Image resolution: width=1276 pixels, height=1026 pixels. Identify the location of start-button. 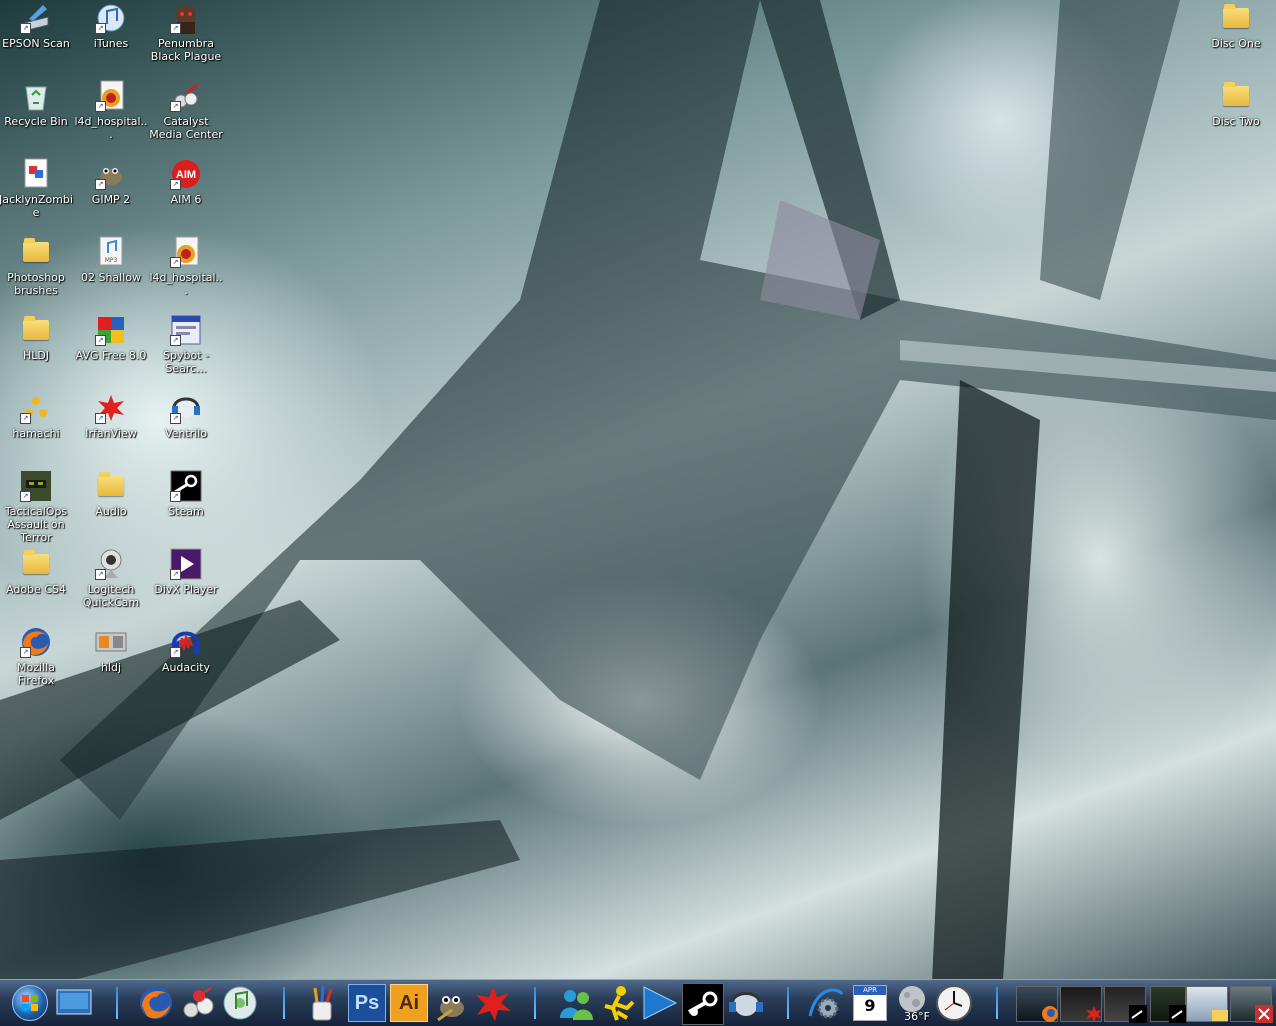
(30, 1003).